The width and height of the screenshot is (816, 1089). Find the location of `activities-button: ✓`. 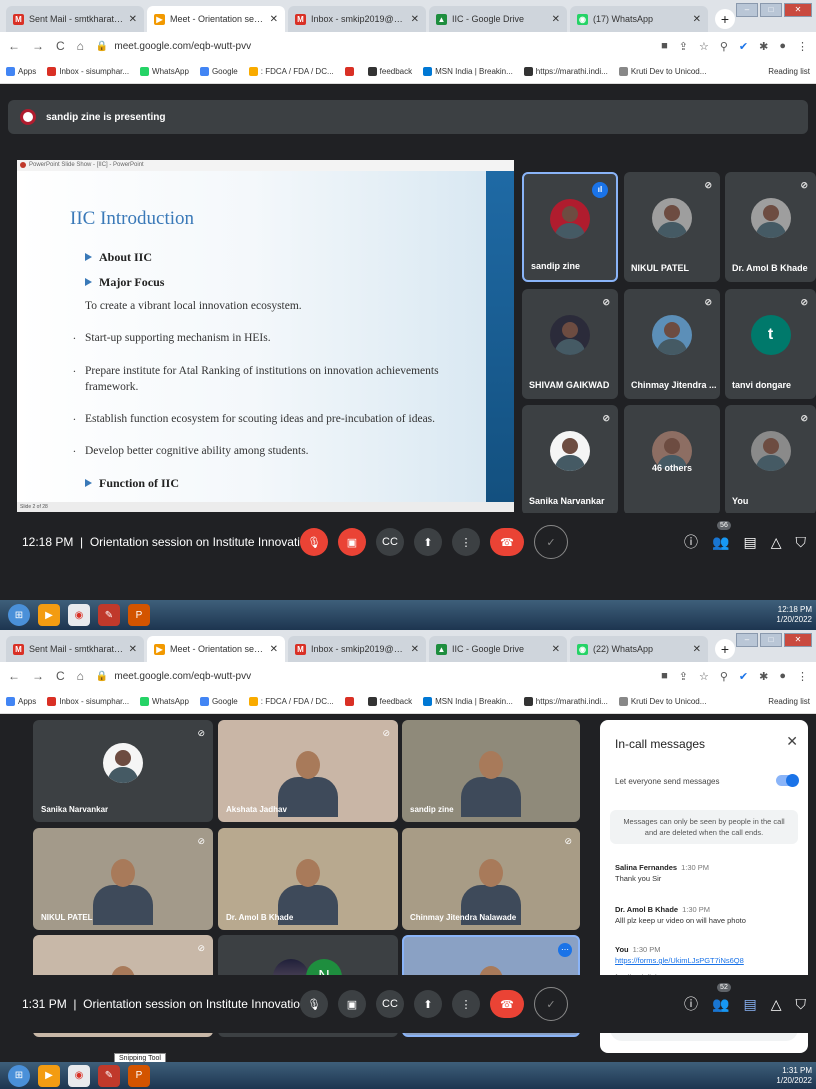

activities-button: ✓ is located at coordinates (551, 542).